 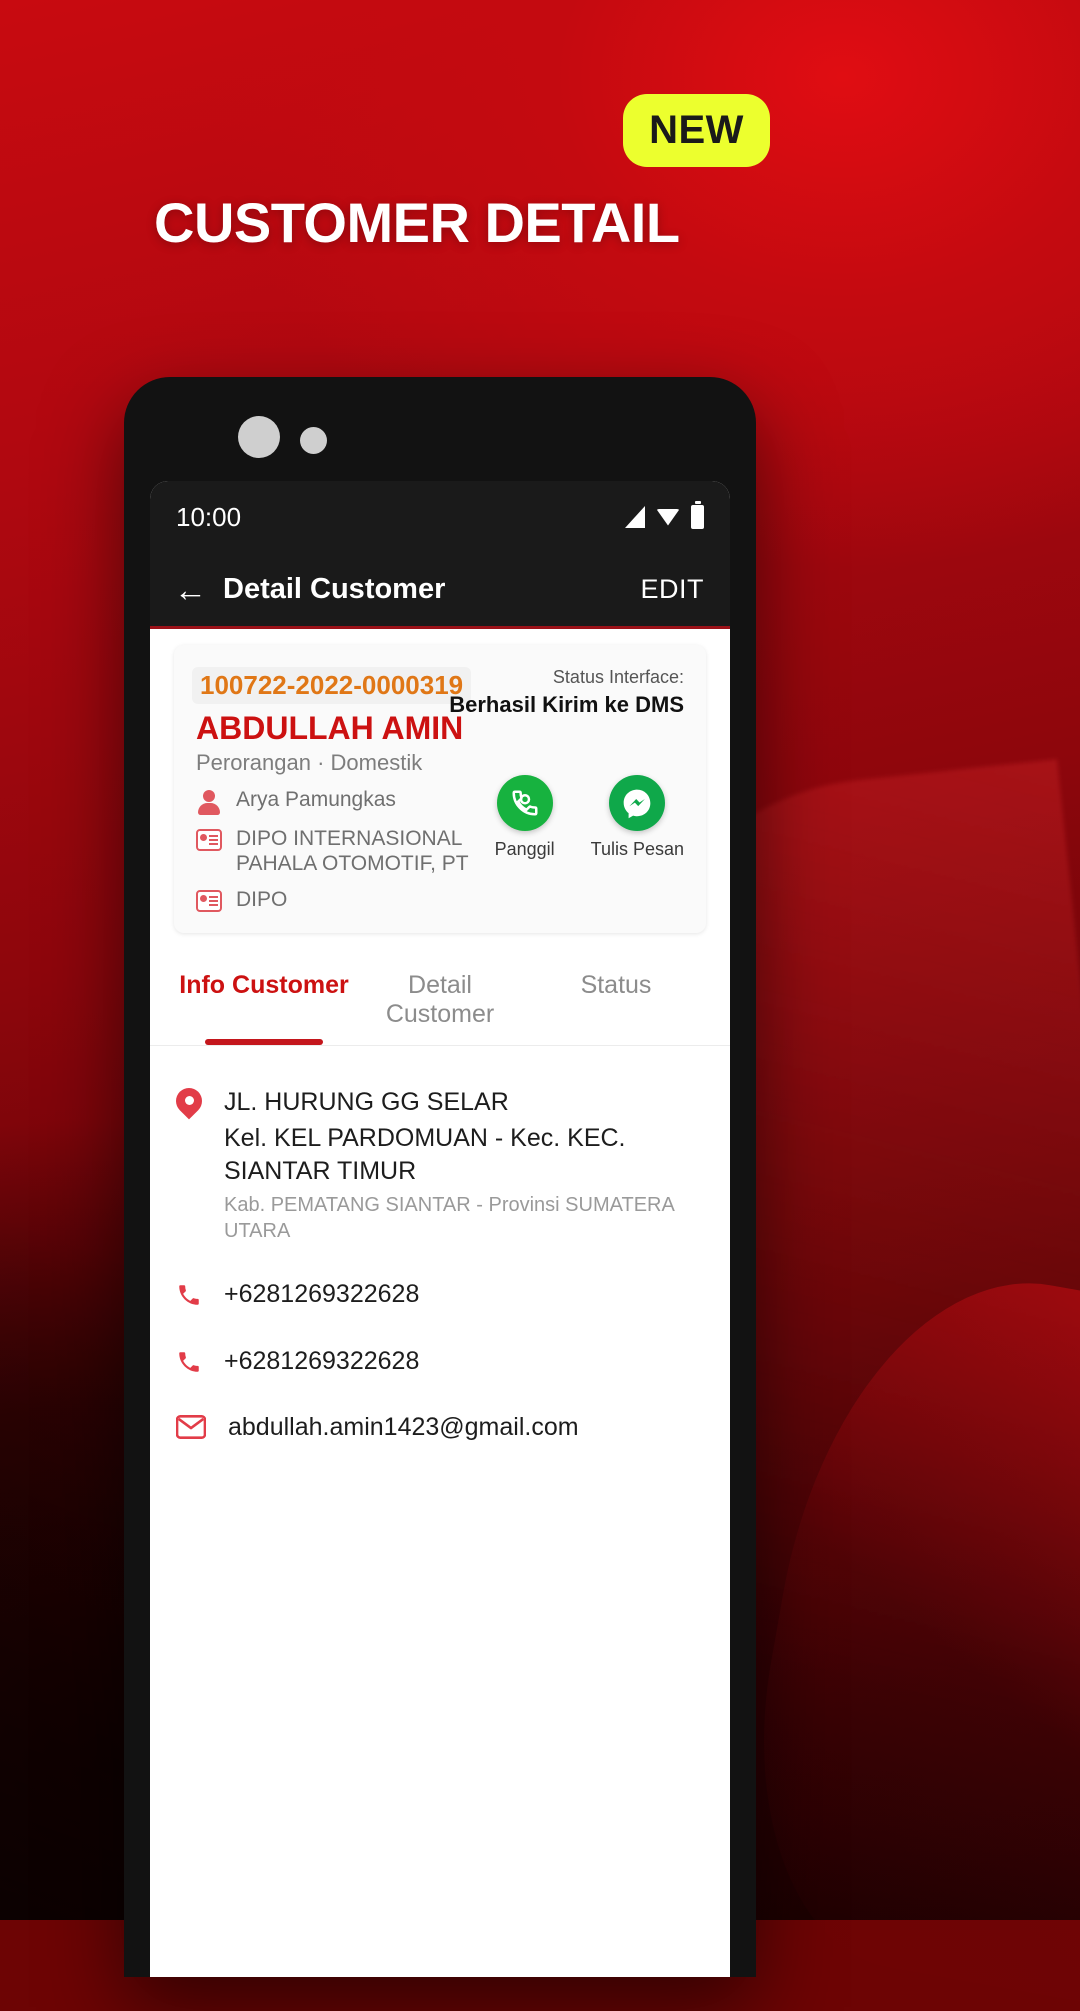 What do you see at coordinates (672, 589) in the screenshot?
I see `edit-button: EDIT` at bounding box center [672, 589].